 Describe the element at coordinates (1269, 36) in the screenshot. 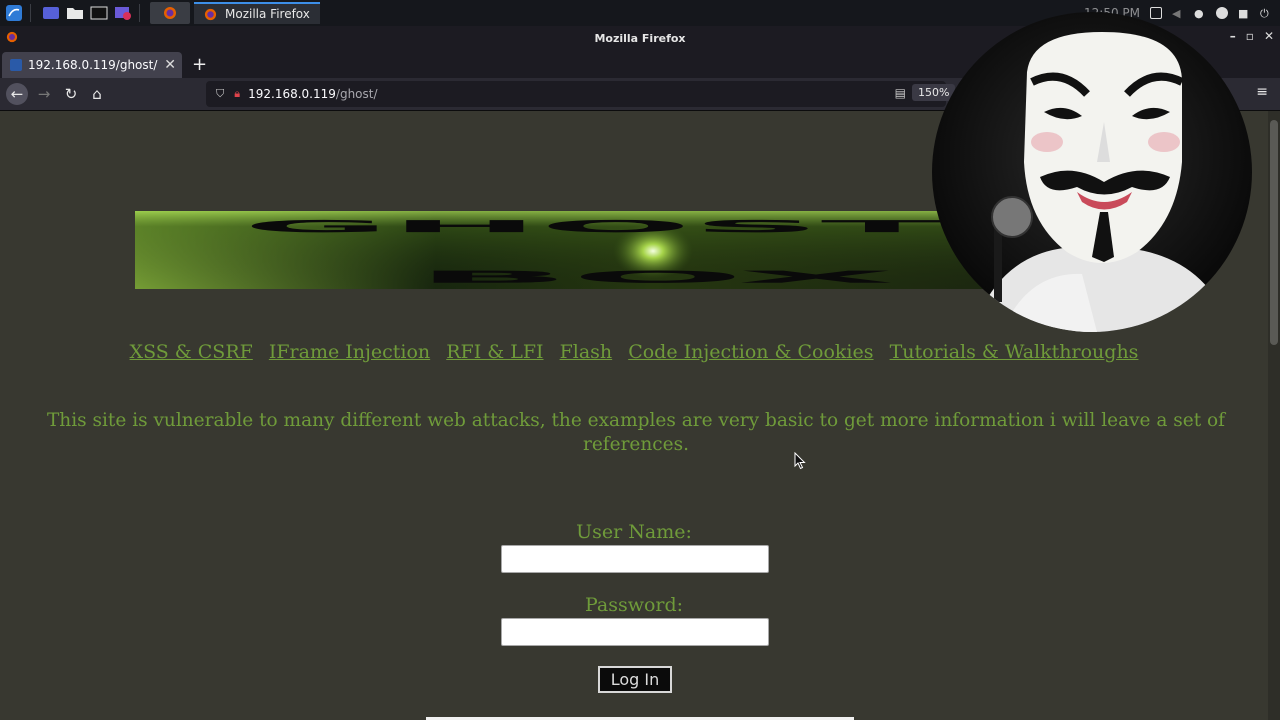

I see `close-window-icon: ✕` at that location.